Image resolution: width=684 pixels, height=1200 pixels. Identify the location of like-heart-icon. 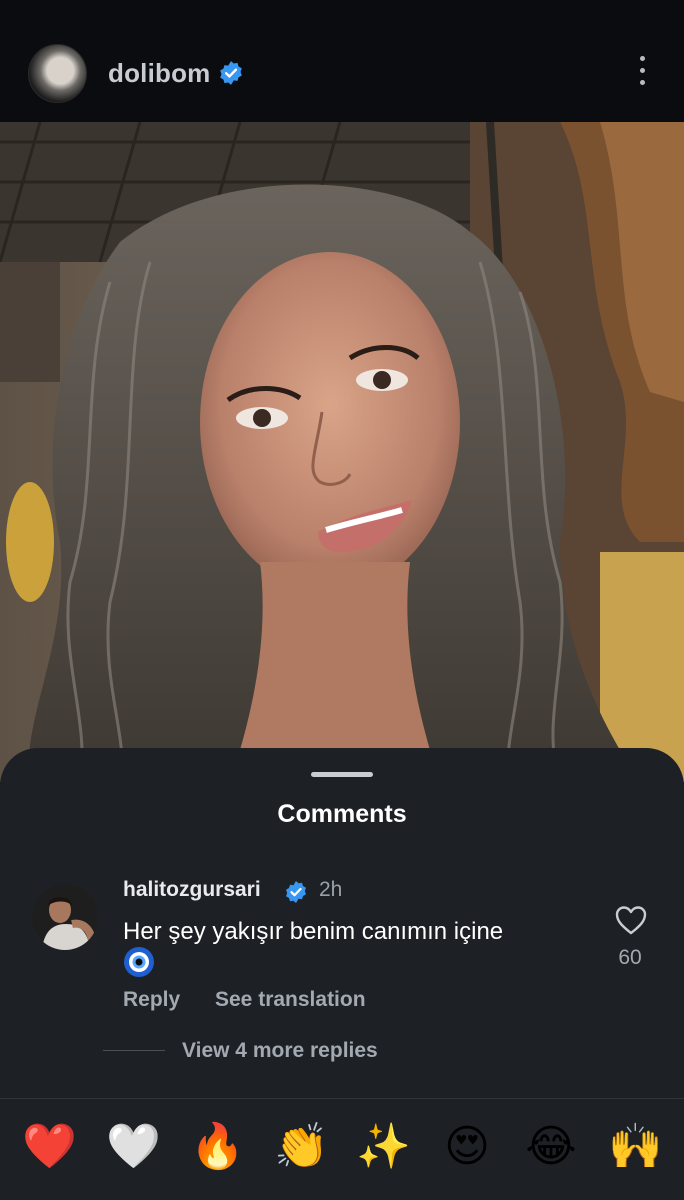
(631, 920).